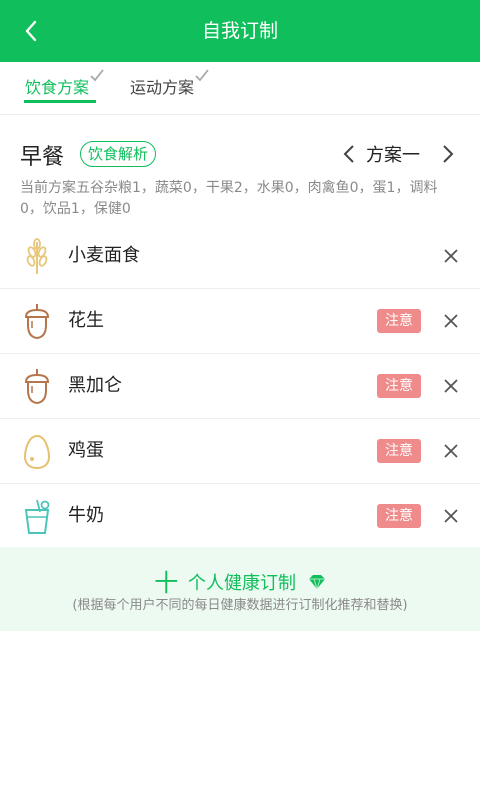 This screenshot has height=800, width=480. I want to click on top-bar: 自我订制, so click(240, 31).